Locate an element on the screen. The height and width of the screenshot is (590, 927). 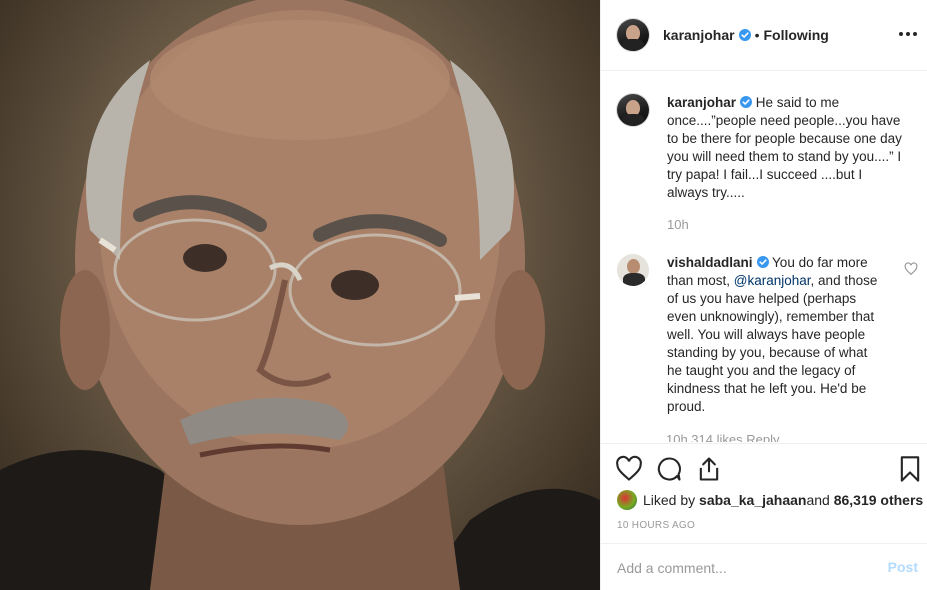
comment-mention-link: @karanjohar is located at coordinates (772, 280).